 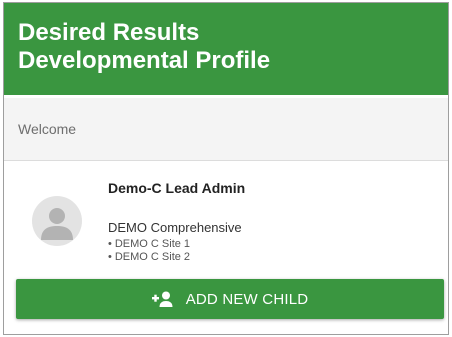 I want to click on site-list-item: DEMO C Site 1, so click(x=149, y=244).